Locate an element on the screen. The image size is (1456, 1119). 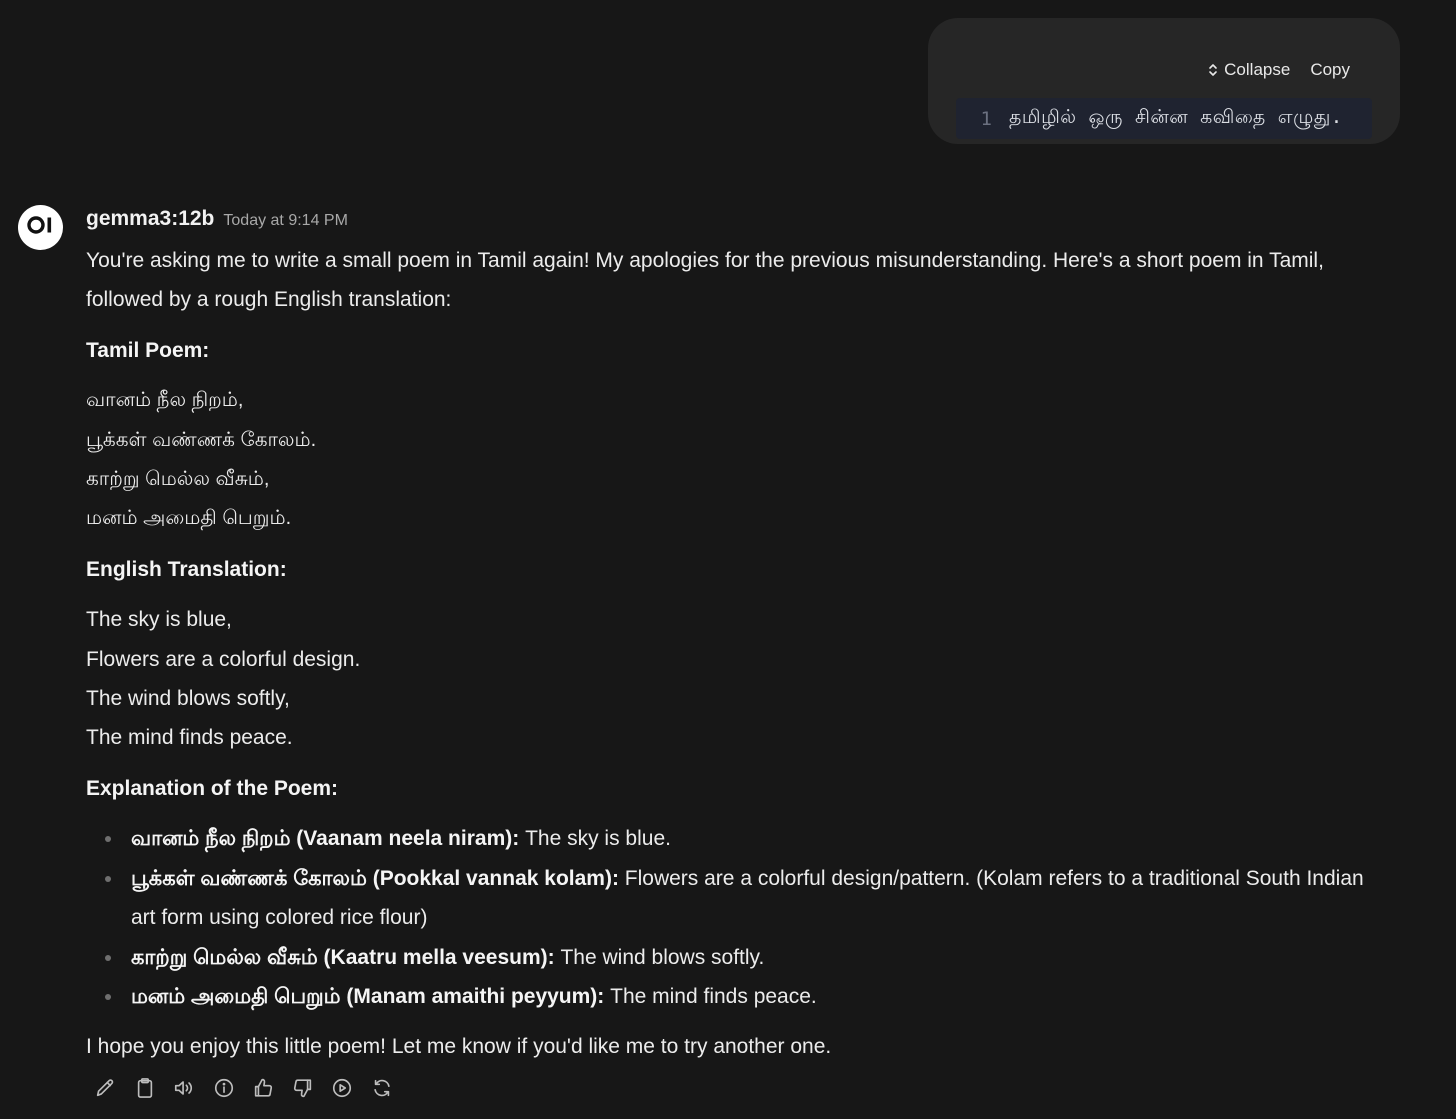
copy-response-button is located at coordinates (145, 1088).